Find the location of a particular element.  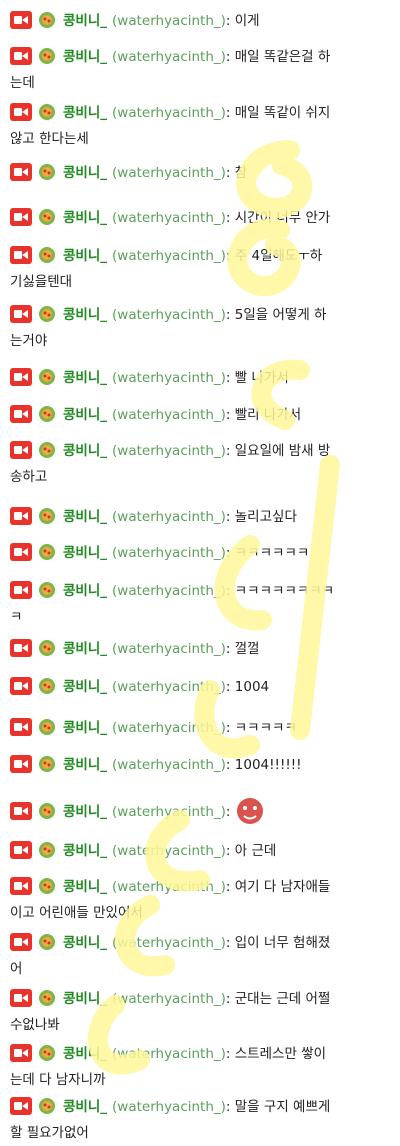

message-text: 말을 구지 예쁘게 is located at coordinates (282, 1107).